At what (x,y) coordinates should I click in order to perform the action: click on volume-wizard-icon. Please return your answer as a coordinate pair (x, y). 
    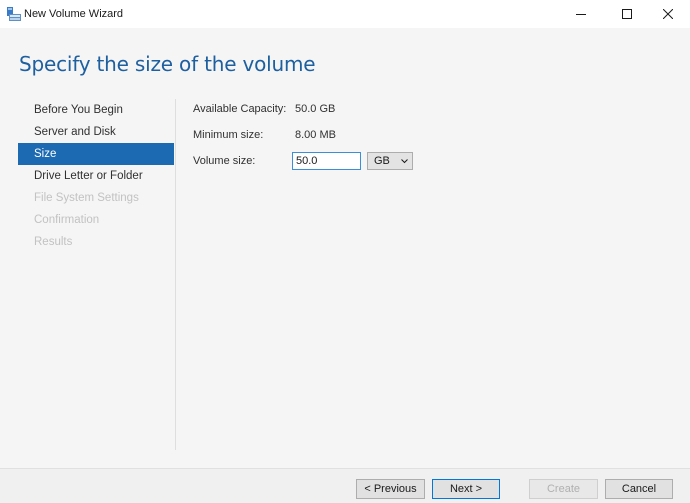
    Looking at the image, I should click on (14, 14).